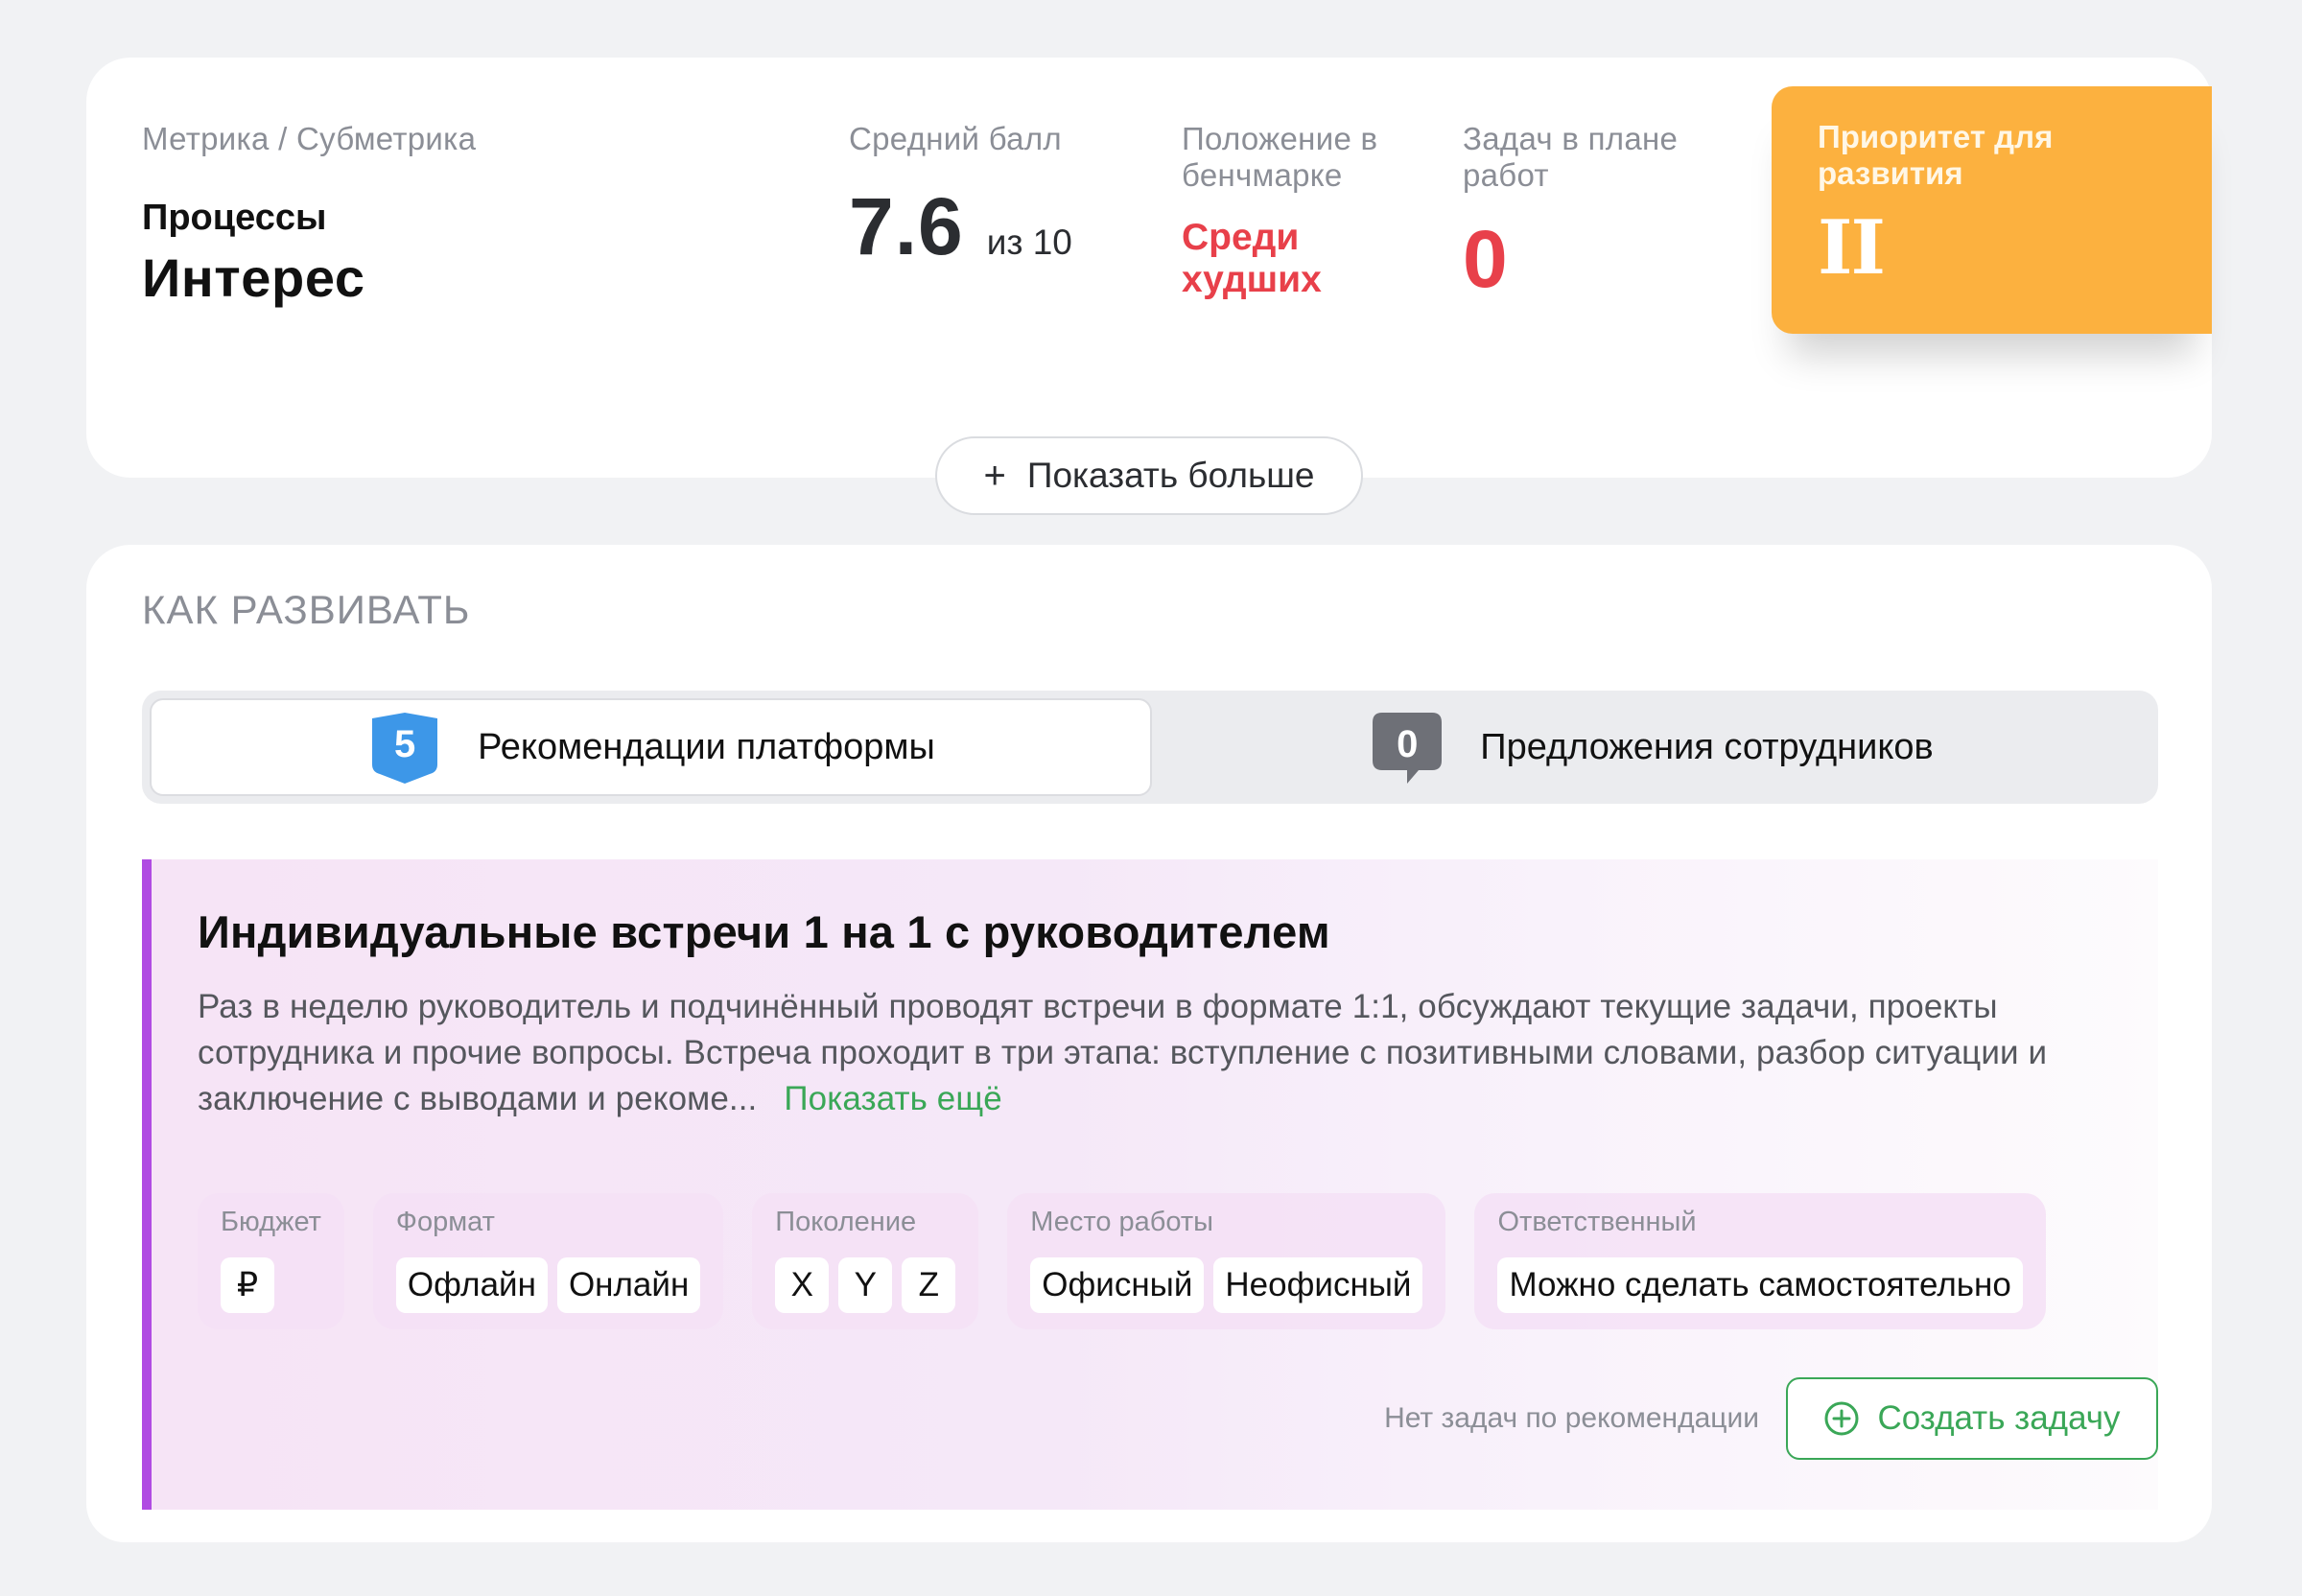  Describe the element at coordinates (1252, 258) in the screenshot. I see `benchmark-value: Среди худших` at that location.